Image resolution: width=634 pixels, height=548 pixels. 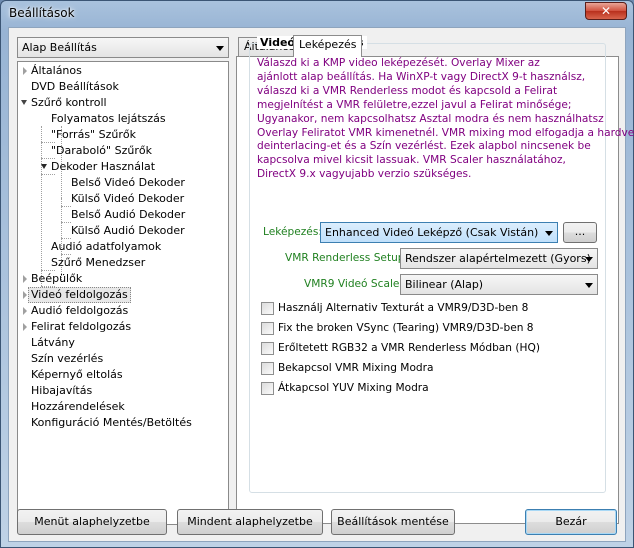 What do you see at coordinates (328, 46) in the screenshot?
I see `tab-rendering: Leképezés` at bounding box center [328, 46].